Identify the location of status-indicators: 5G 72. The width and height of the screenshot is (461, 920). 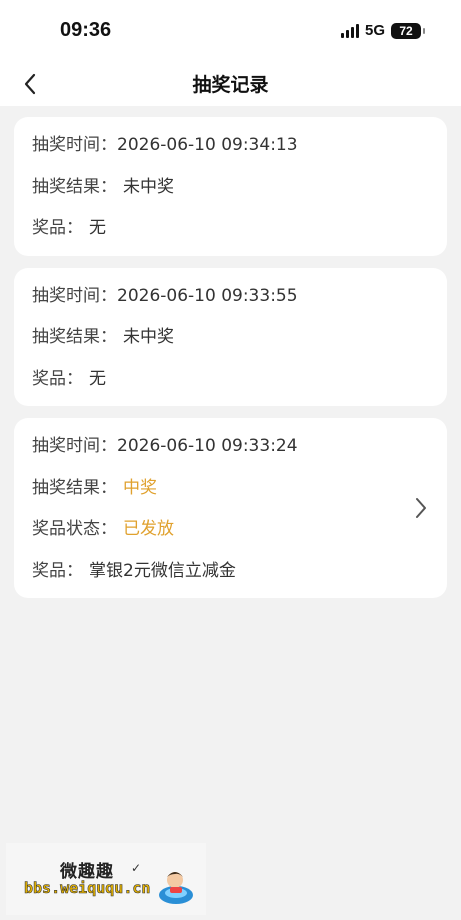
(382, 30).